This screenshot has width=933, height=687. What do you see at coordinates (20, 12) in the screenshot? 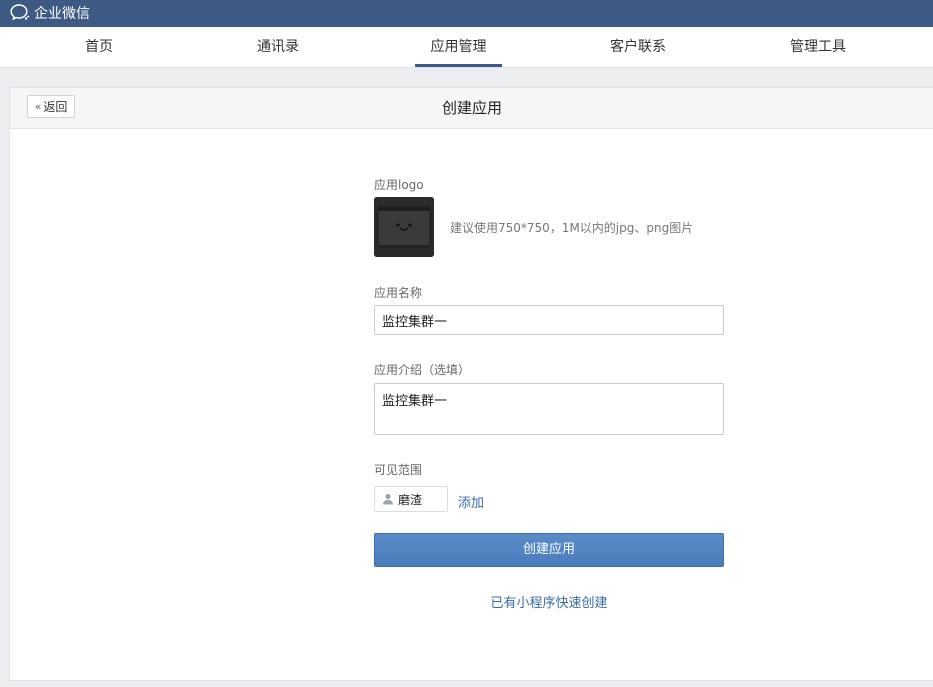
I see `wechat-work-icon` at bounding box center [20, 12].